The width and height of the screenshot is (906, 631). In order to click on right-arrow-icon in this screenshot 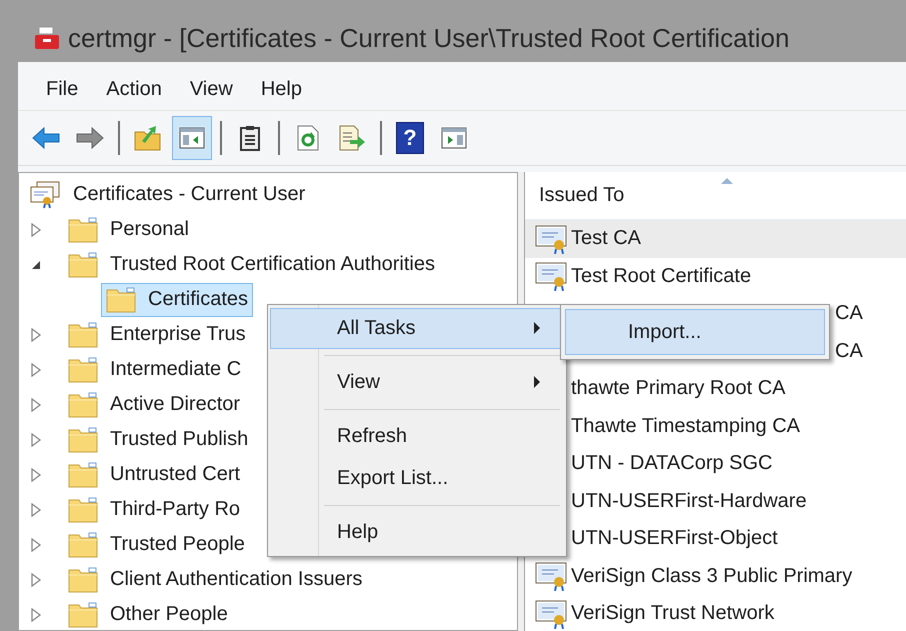, I will do `click(90, 138)`.